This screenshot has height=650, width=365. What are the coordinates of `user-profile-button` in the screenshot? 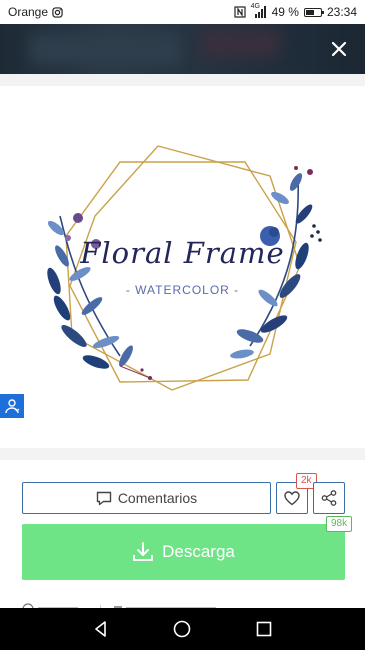 It's located at (12, 406).